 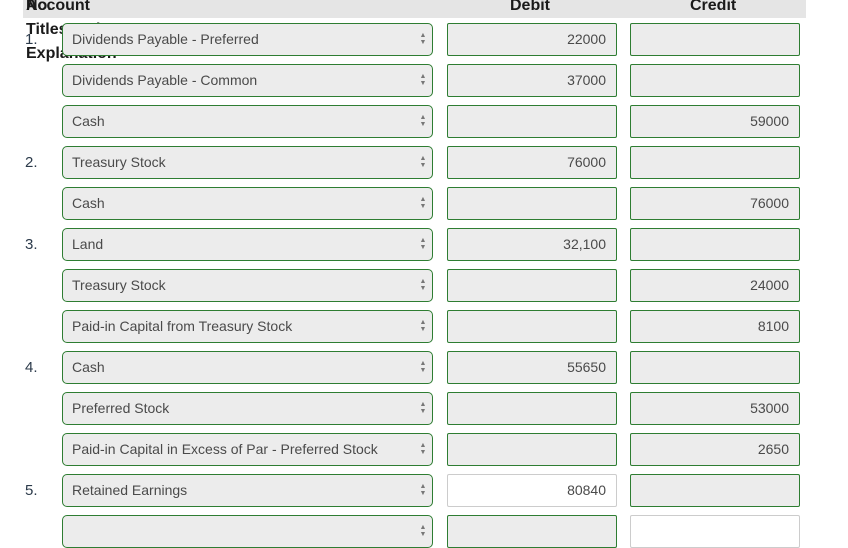 What do you see at coordinates (247, 531) in the screenshot?
I see `account-select: ▲ ▼` at bounding box center [247, 531].